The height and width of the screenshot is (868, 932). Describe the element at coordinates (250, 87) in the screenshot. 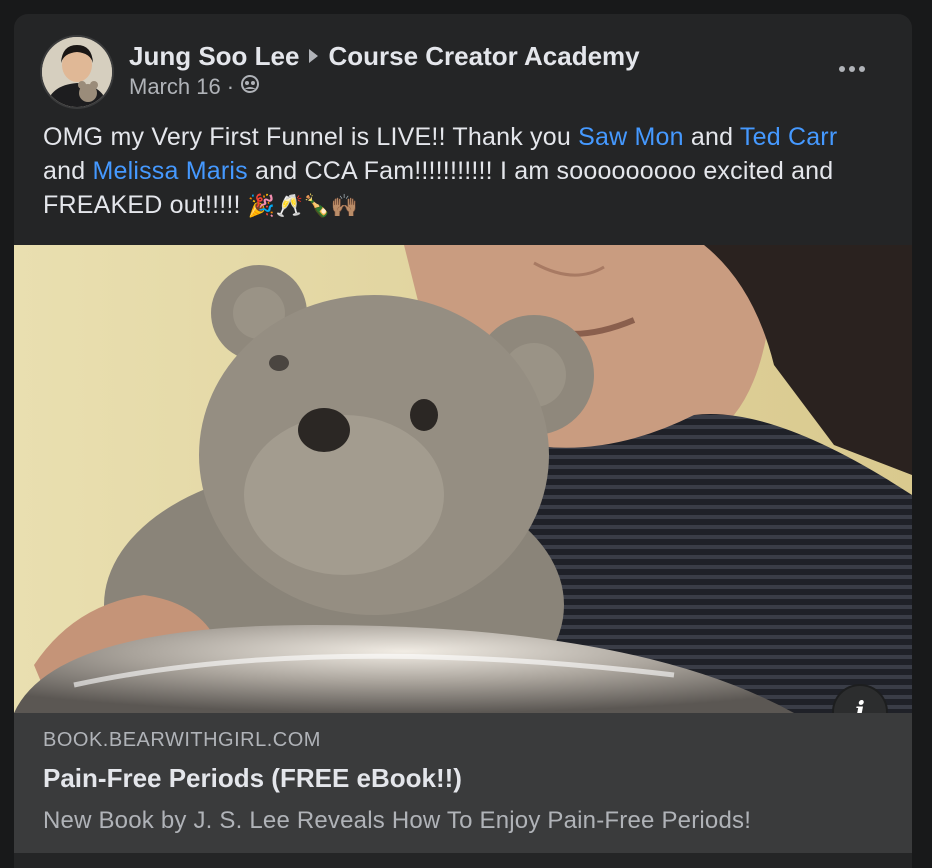

I see `group-members-icon` at that location.